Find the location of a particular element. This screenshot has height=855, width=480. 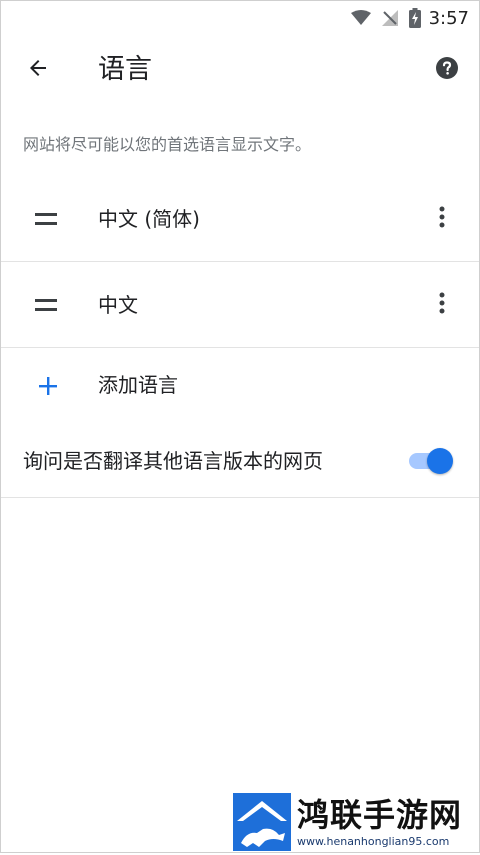

translate-offer-row: 询问是否翻译其他语言版本的网页 is located at coordinates (240, 460).